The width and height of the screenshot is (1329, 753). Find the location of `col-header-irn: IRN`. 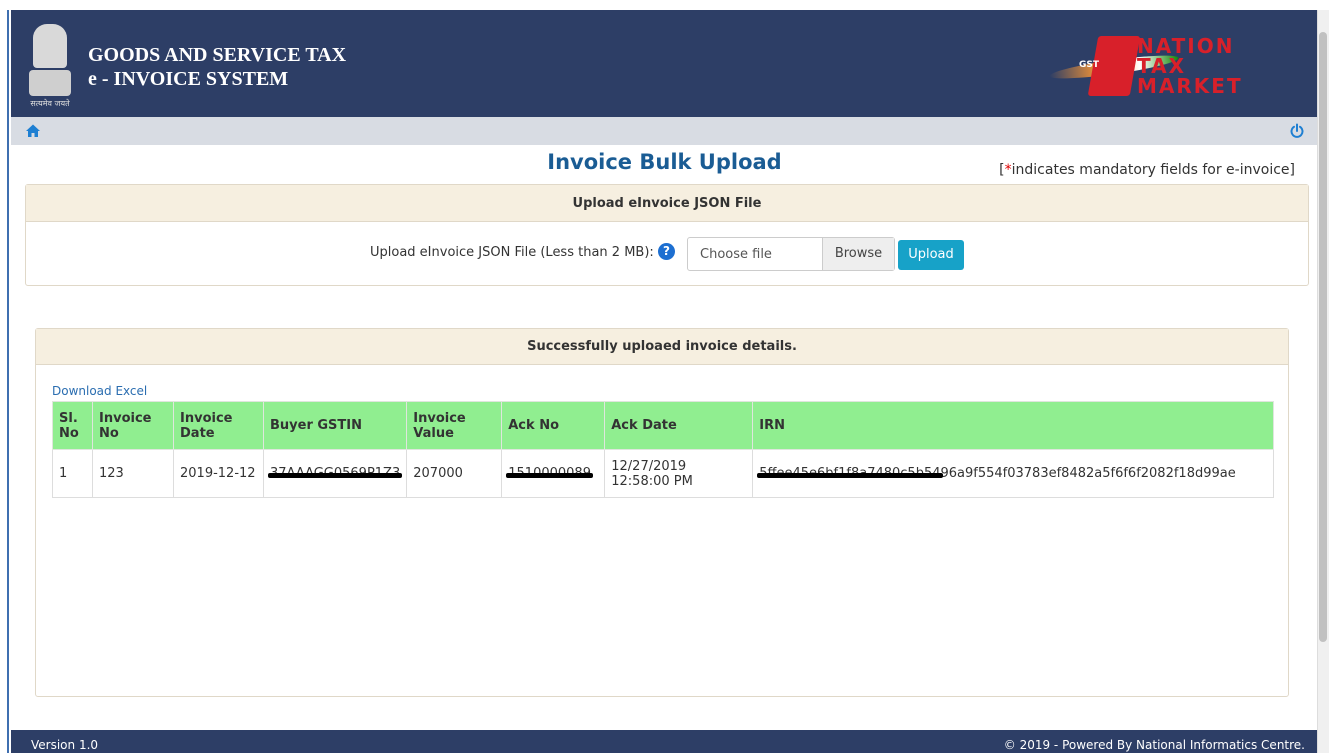

col-header-irn: IRN is located at coordinates (1013, 425).